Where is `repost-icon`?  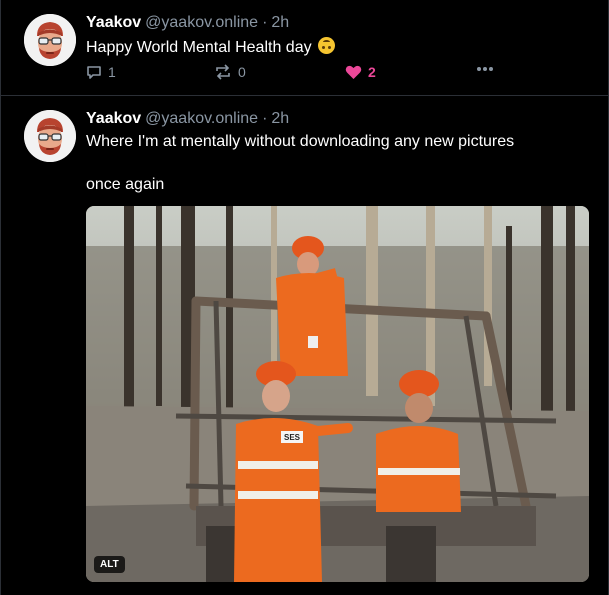 repost-icon is located at coordinates (223, 72).